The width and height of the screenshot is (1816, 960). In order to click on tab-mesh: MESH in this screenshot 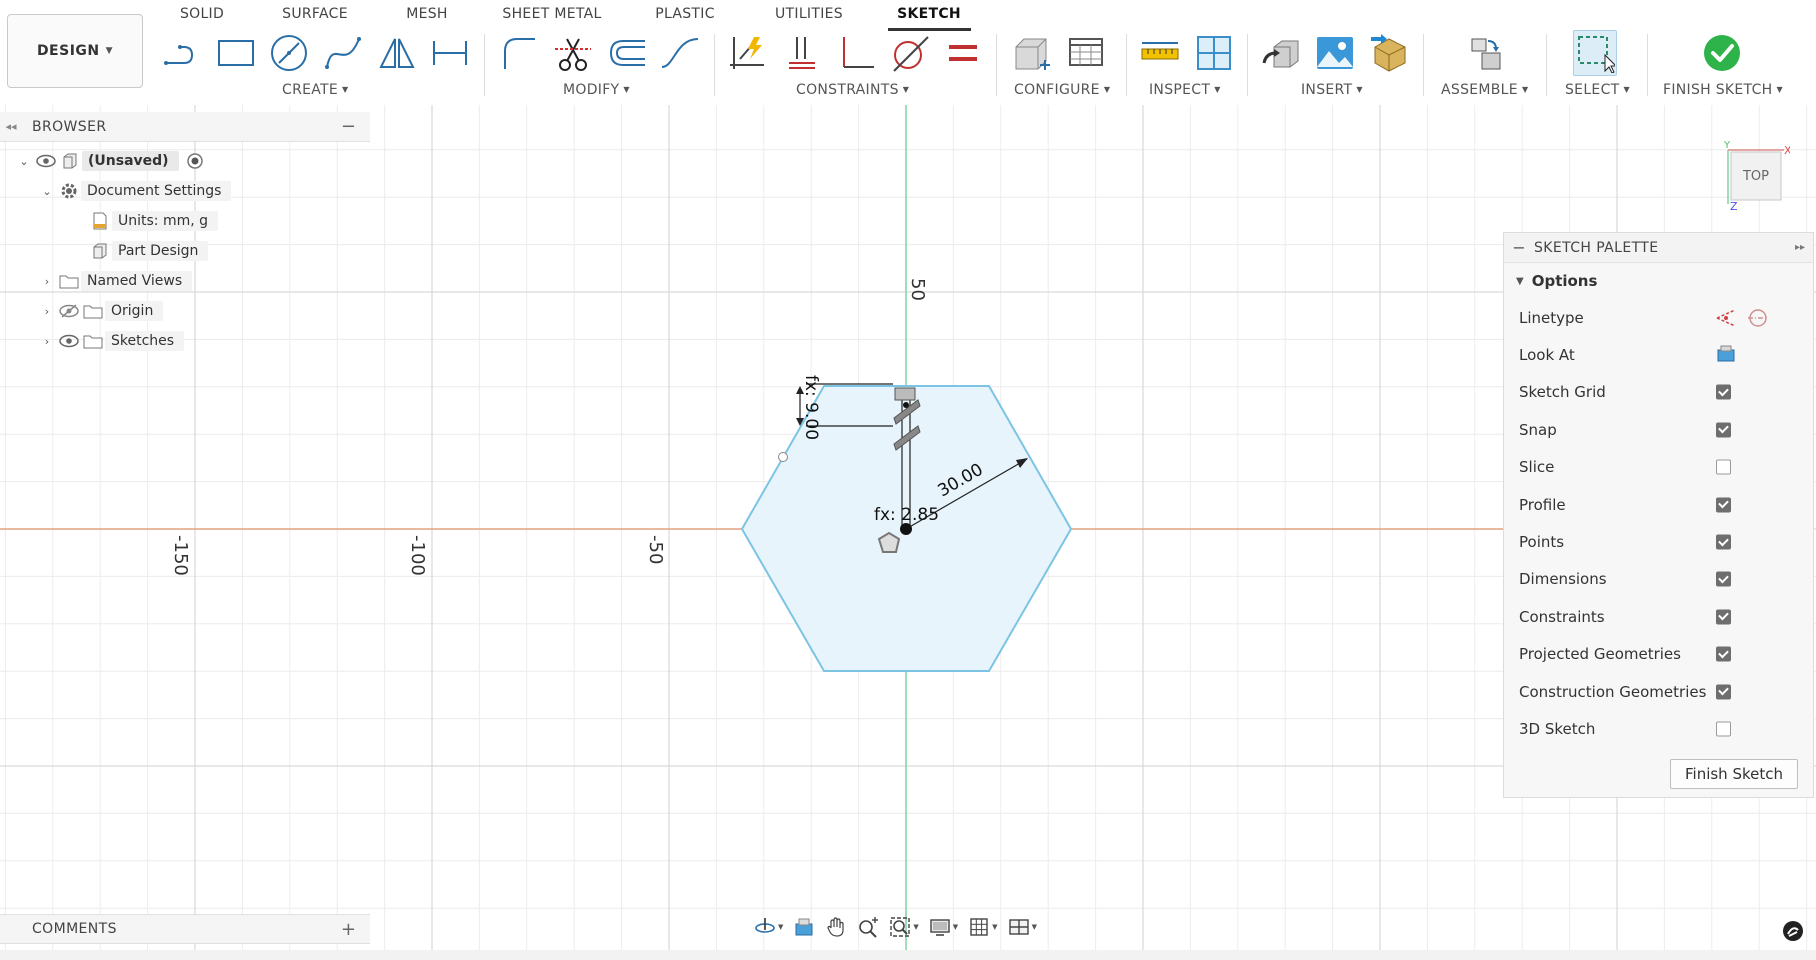, I will do `click(427, 17)`.